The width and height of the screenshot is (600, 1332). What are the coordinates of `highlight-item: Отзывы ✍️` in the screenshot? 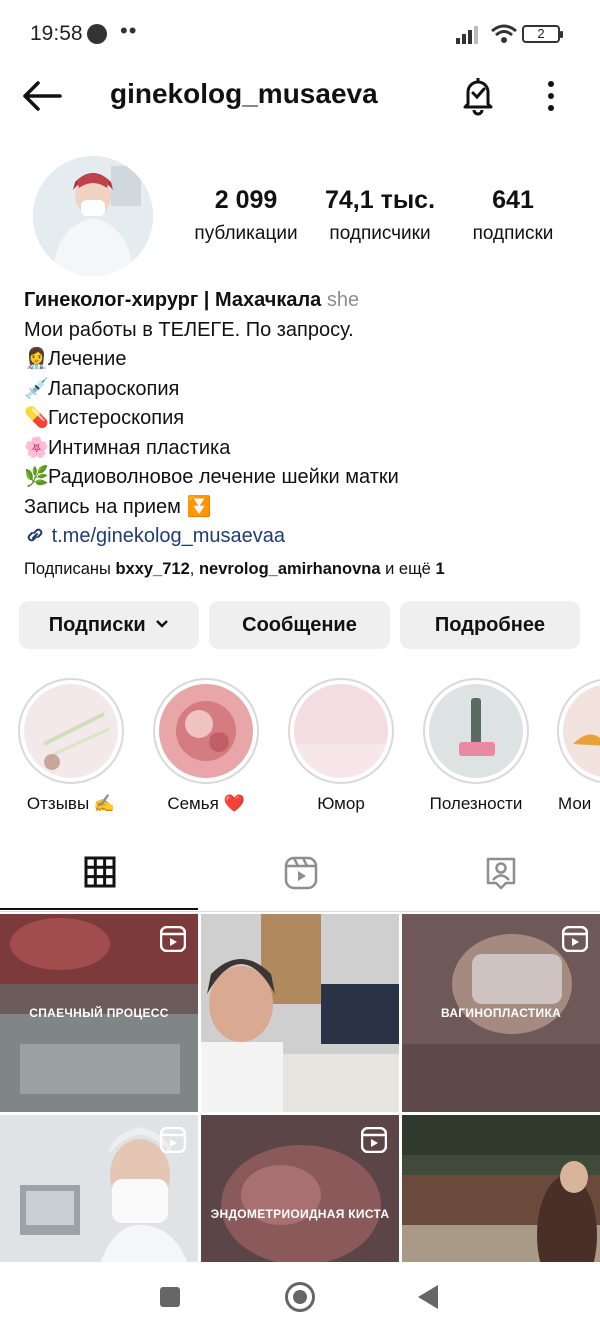 It's located at (71, 746).